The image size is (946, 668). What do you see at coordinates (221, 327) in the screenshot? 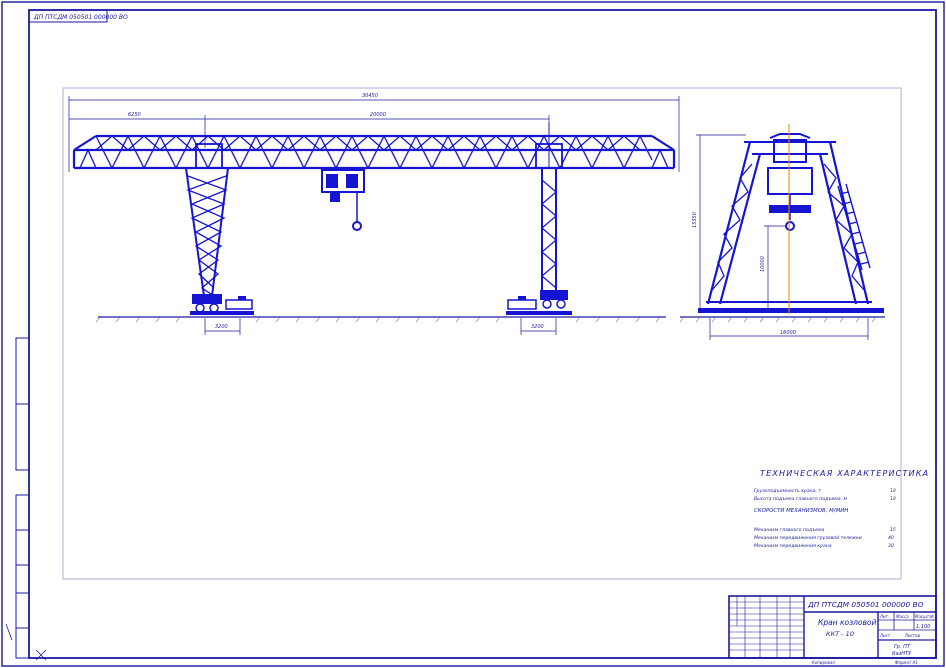
I see `dim-left-base: 3200` at bounding box center [221, 327].